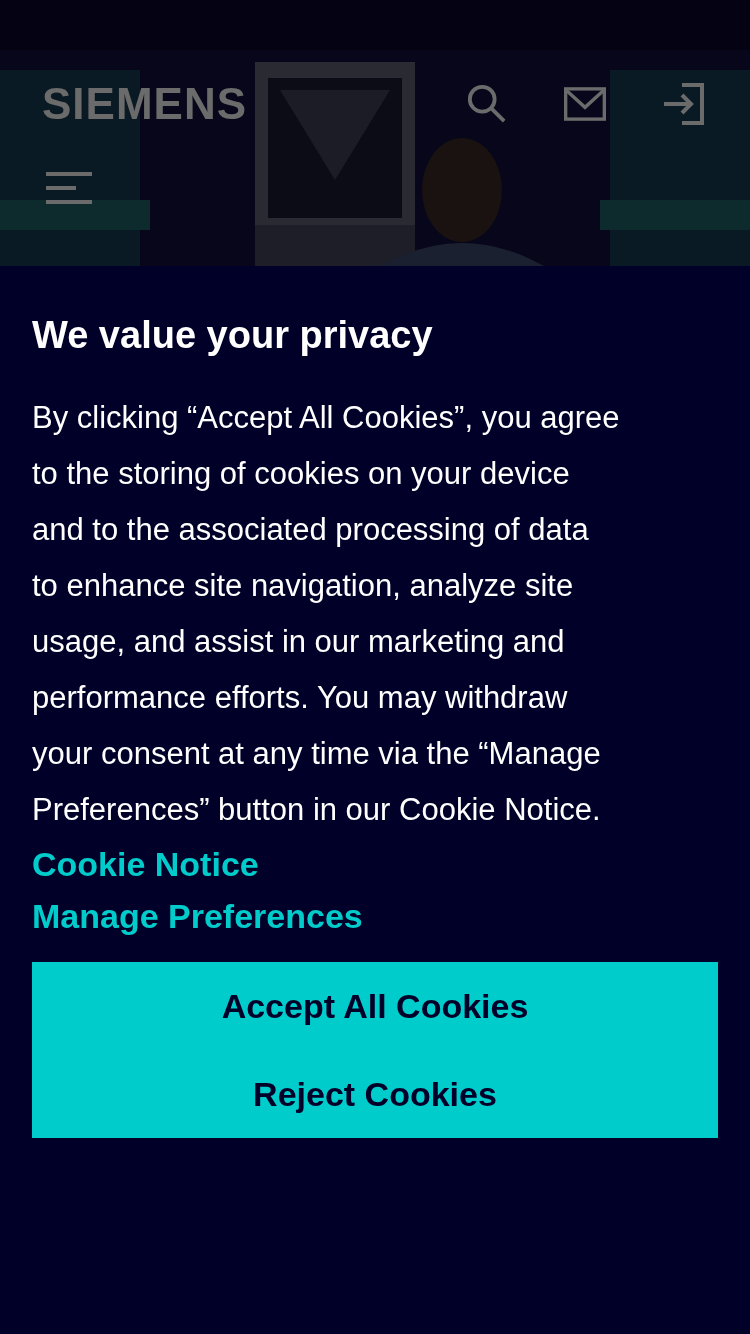 This screenshot has height=1334, width=750. I want to click on text-link: Cookie Notice, so click(145, 864).